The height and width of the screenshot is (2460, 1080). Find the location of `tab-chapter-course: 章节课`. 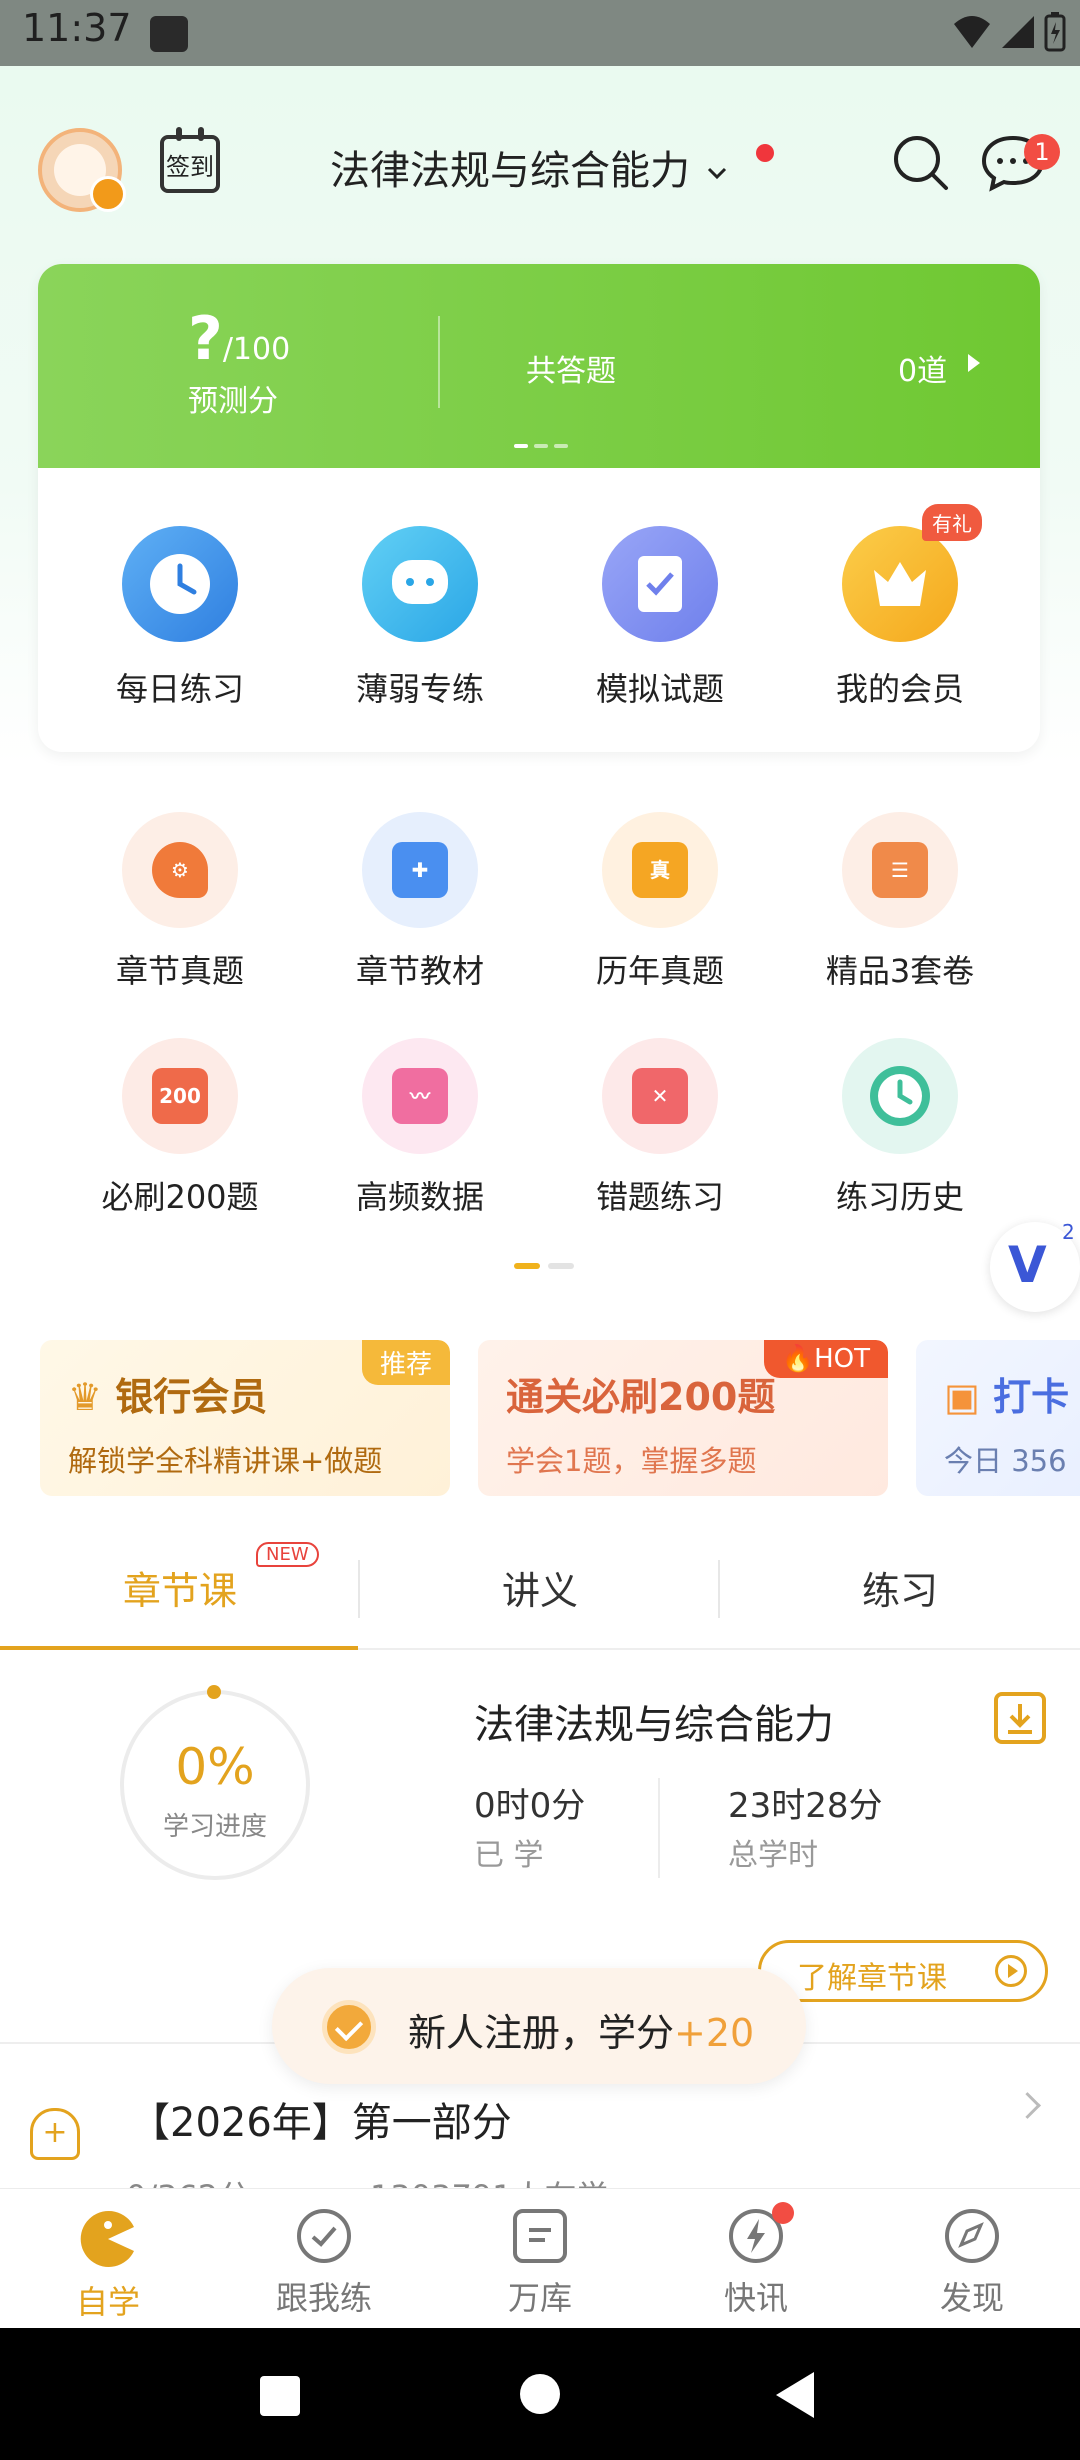

tab-chapter-course: 章节课 is located at coordinates (180, 1587).